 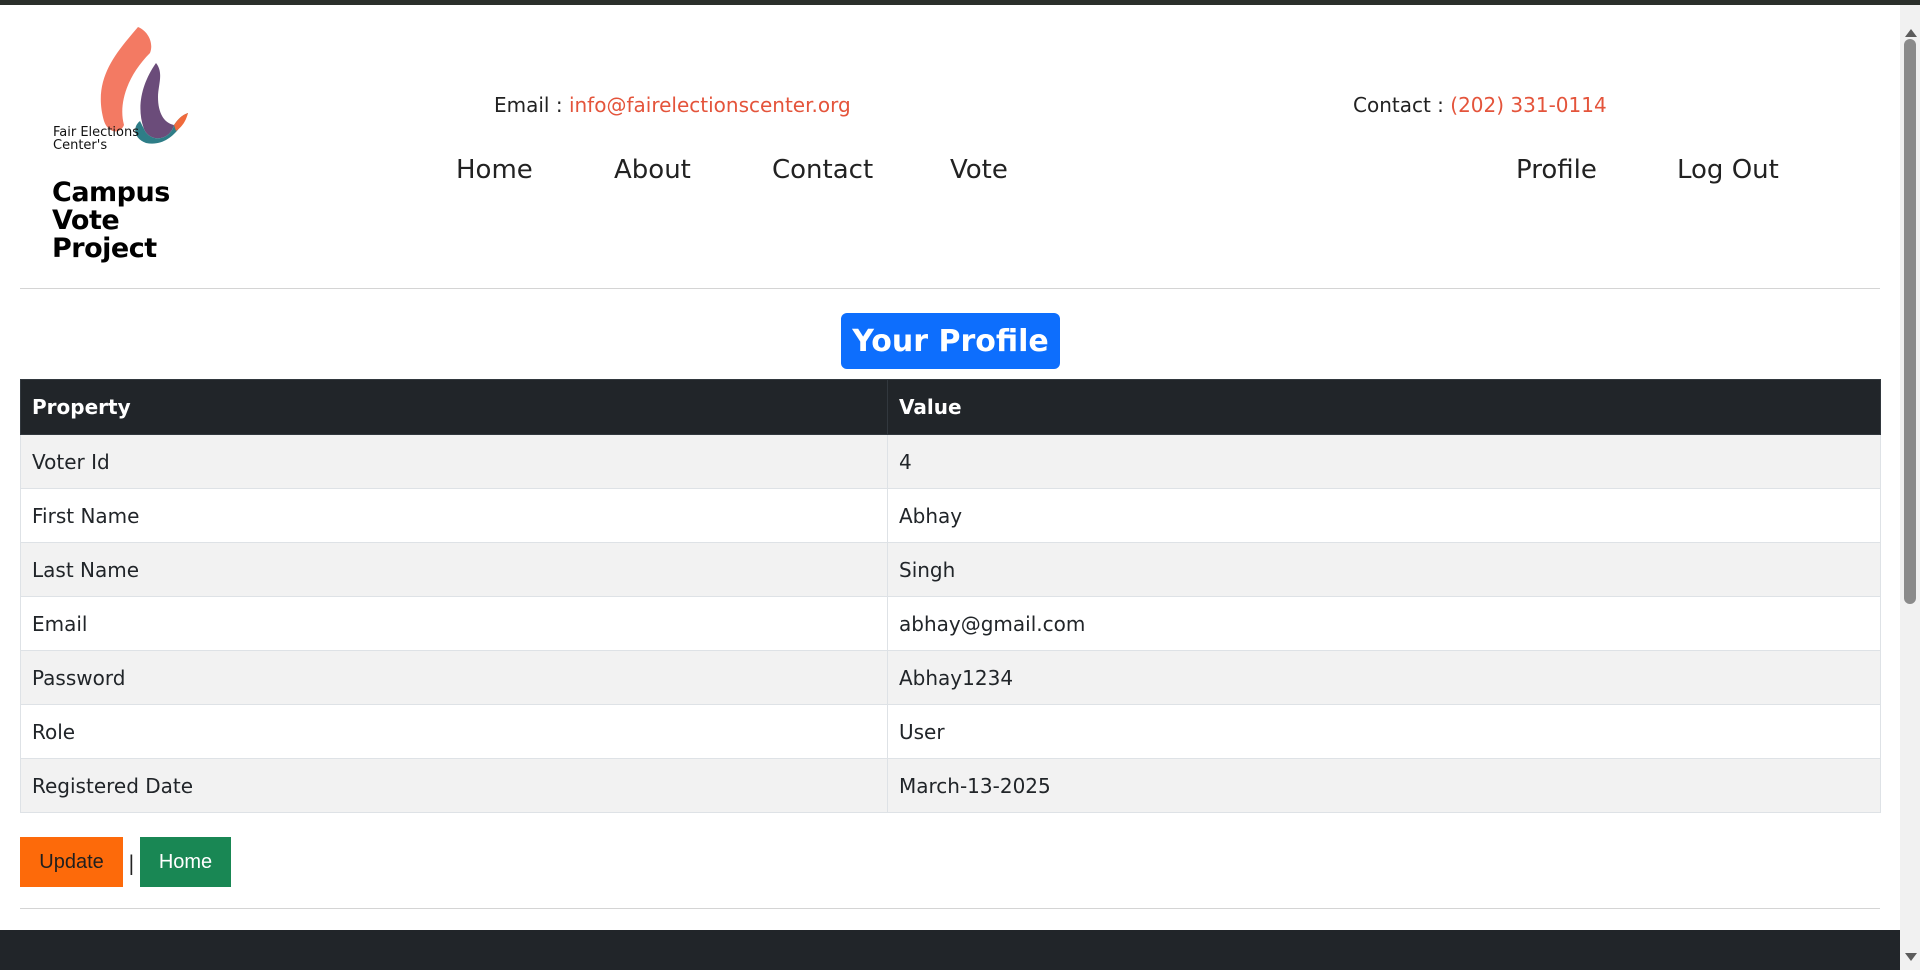 What do you see at coordinates (454, 731) in the screenshot?
I see `property-cell: Role` at bounding box center [454, 731].